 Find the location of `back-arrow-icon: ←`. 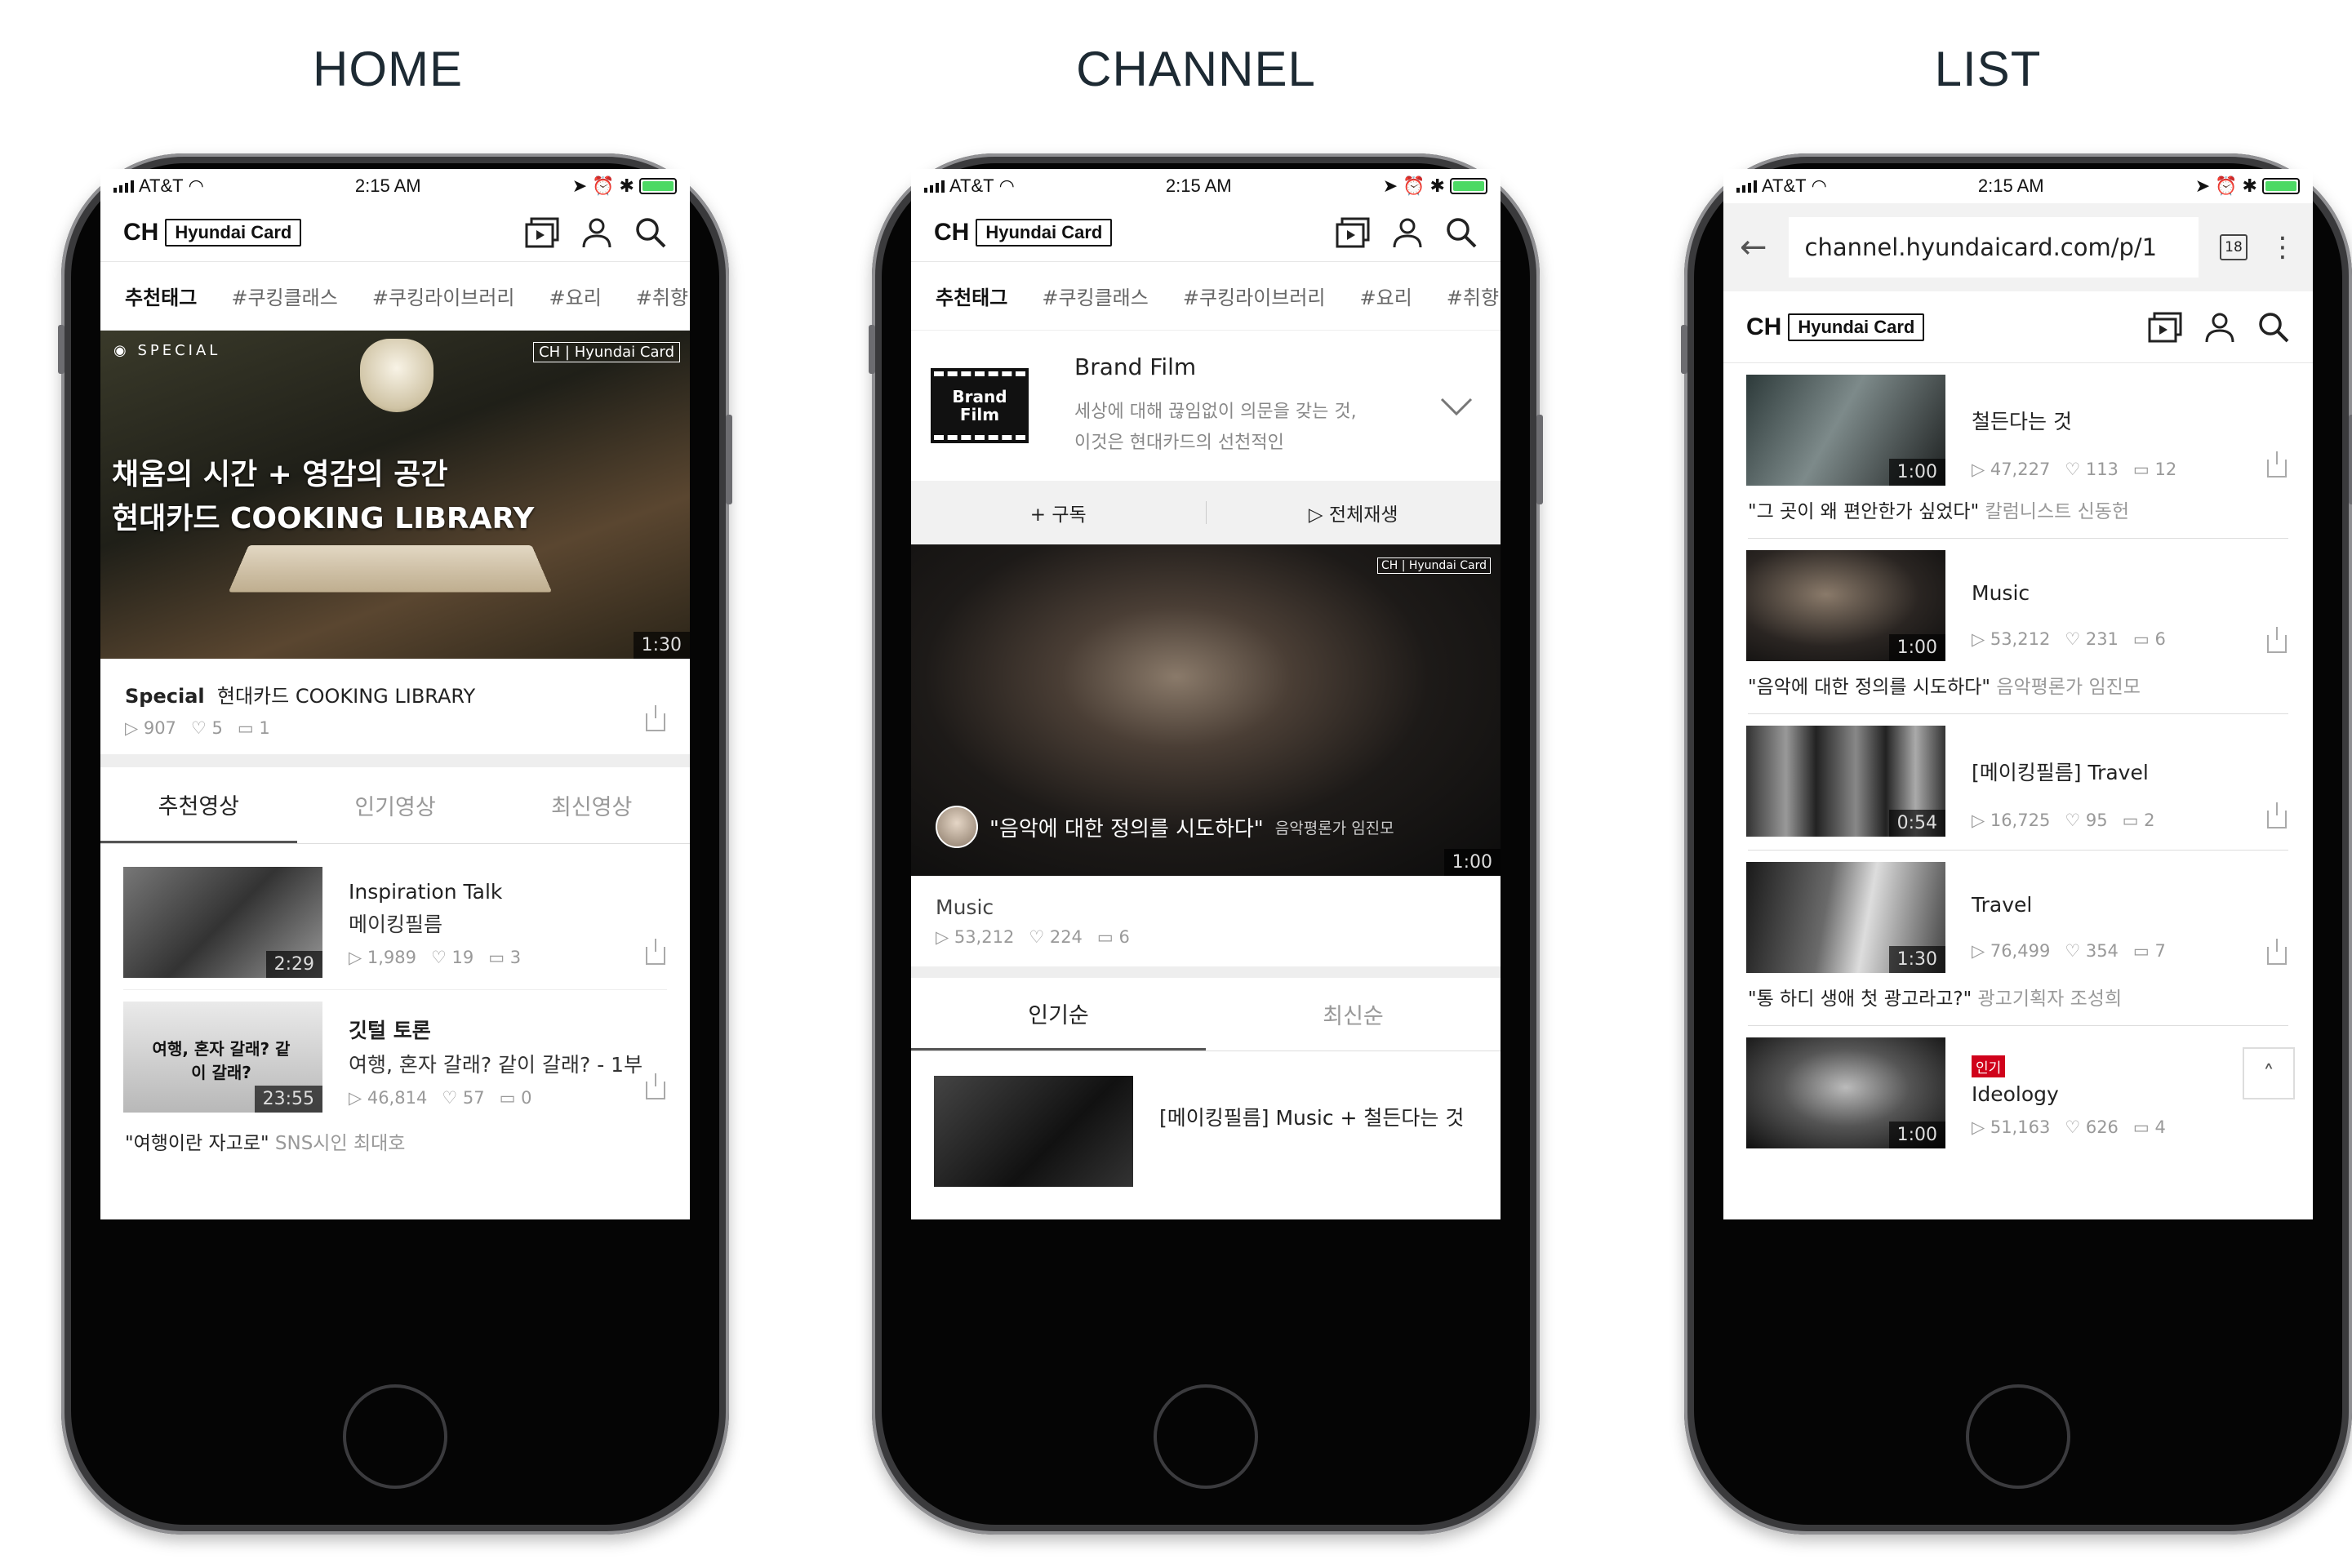

back-arrow-icon: ← is located at coordinates (1753, 247).